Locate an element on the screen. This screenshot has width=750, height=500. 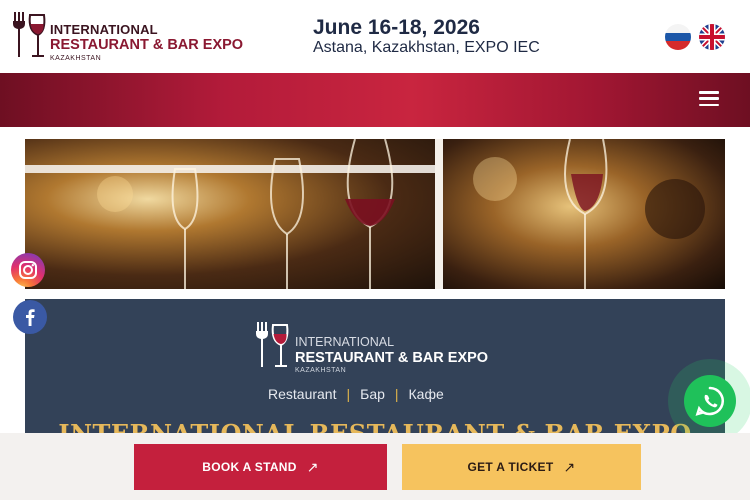
sticky-action-bar: BOOK A STAND ↗ GET A TICKET ↗ is located at coordinates (375, 466).